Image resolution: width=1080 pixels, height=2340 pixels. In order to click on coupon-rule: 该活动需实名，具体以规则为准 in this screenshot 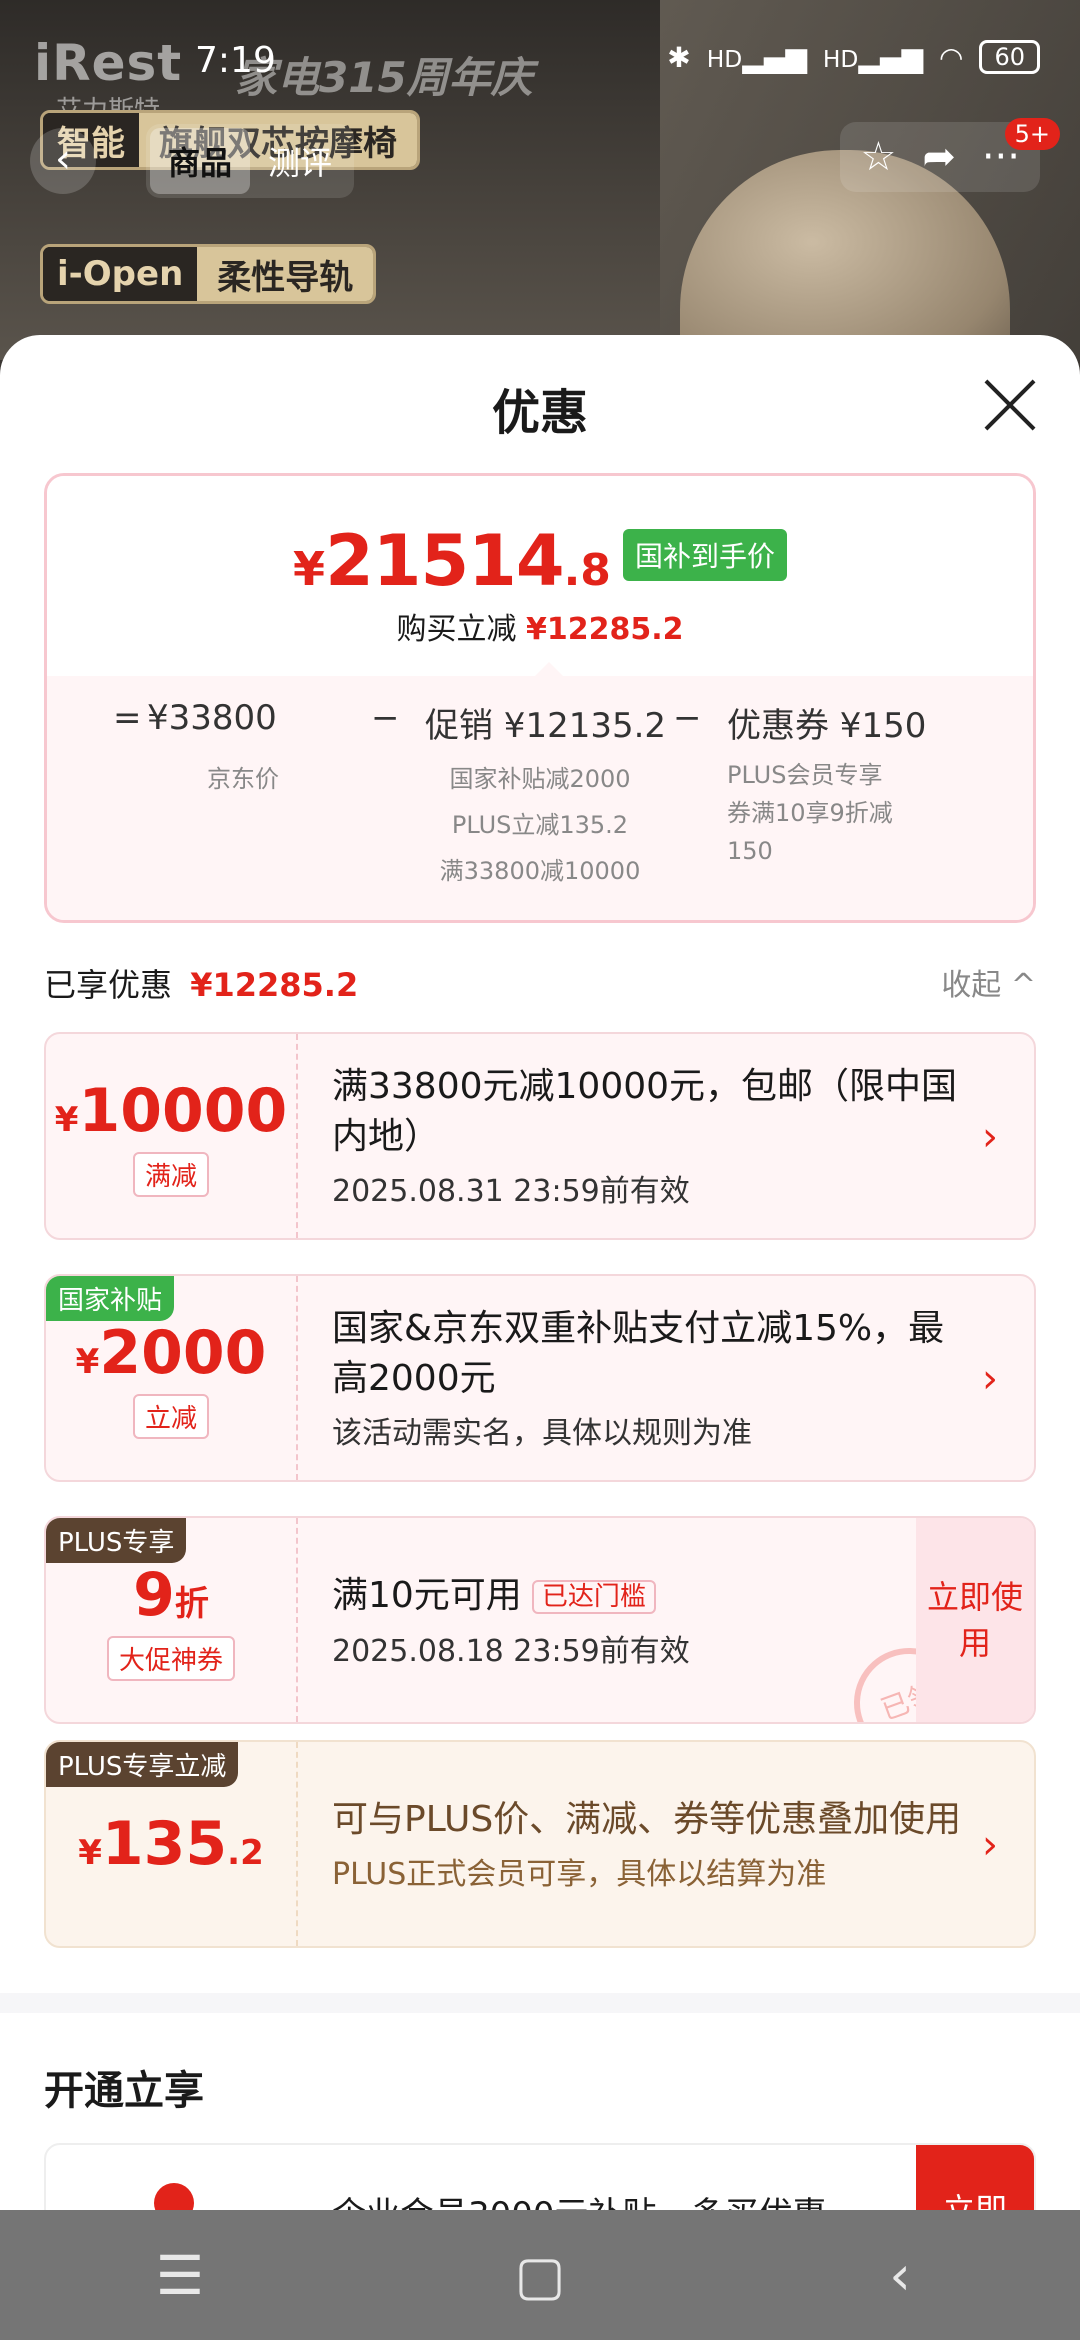, I will do `click(542, 1433)`.